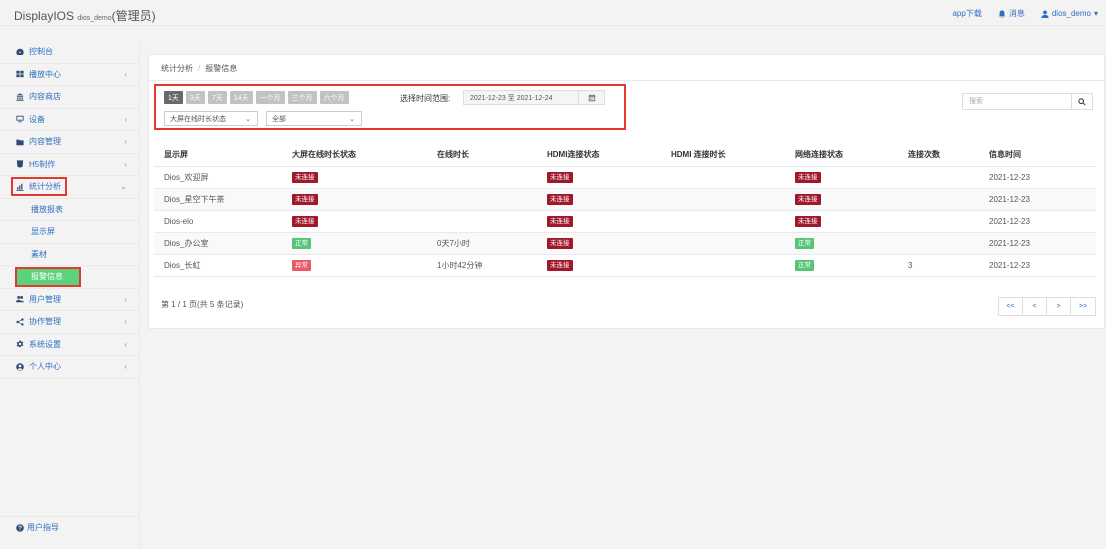 The height and width of the screenshot is (549, 1106). I want to click on range-button-3-days: 3天, so click(195, 97).